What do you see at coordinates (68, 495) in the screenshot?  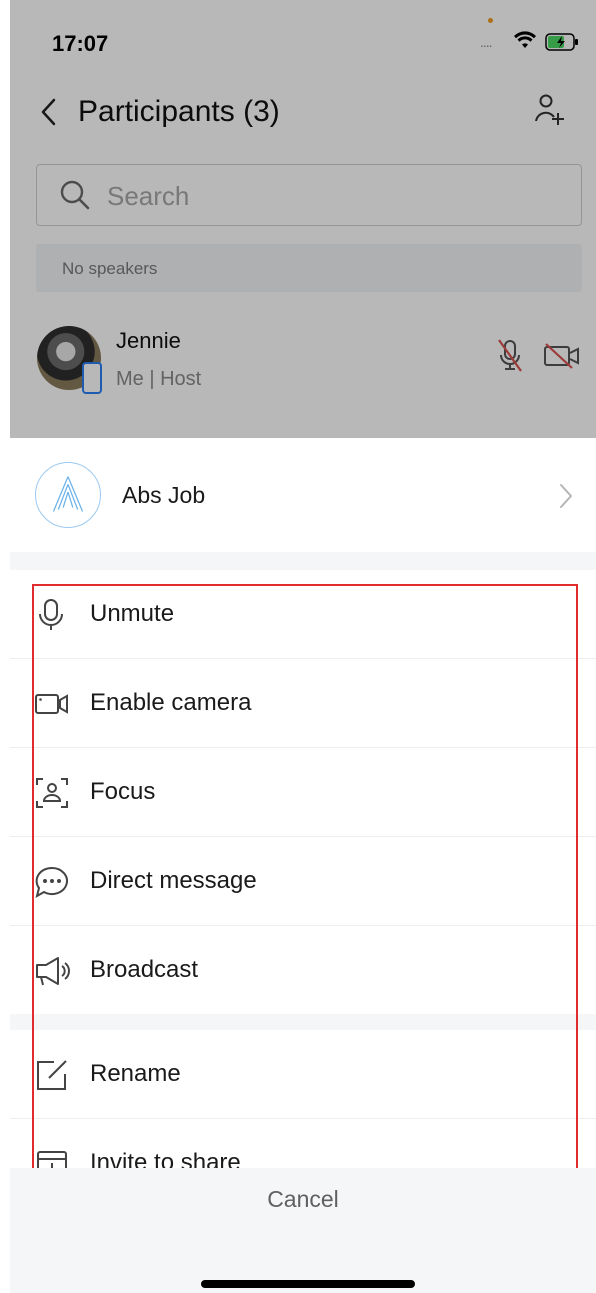 I see `company-logo` at bounding box center [68, 495].